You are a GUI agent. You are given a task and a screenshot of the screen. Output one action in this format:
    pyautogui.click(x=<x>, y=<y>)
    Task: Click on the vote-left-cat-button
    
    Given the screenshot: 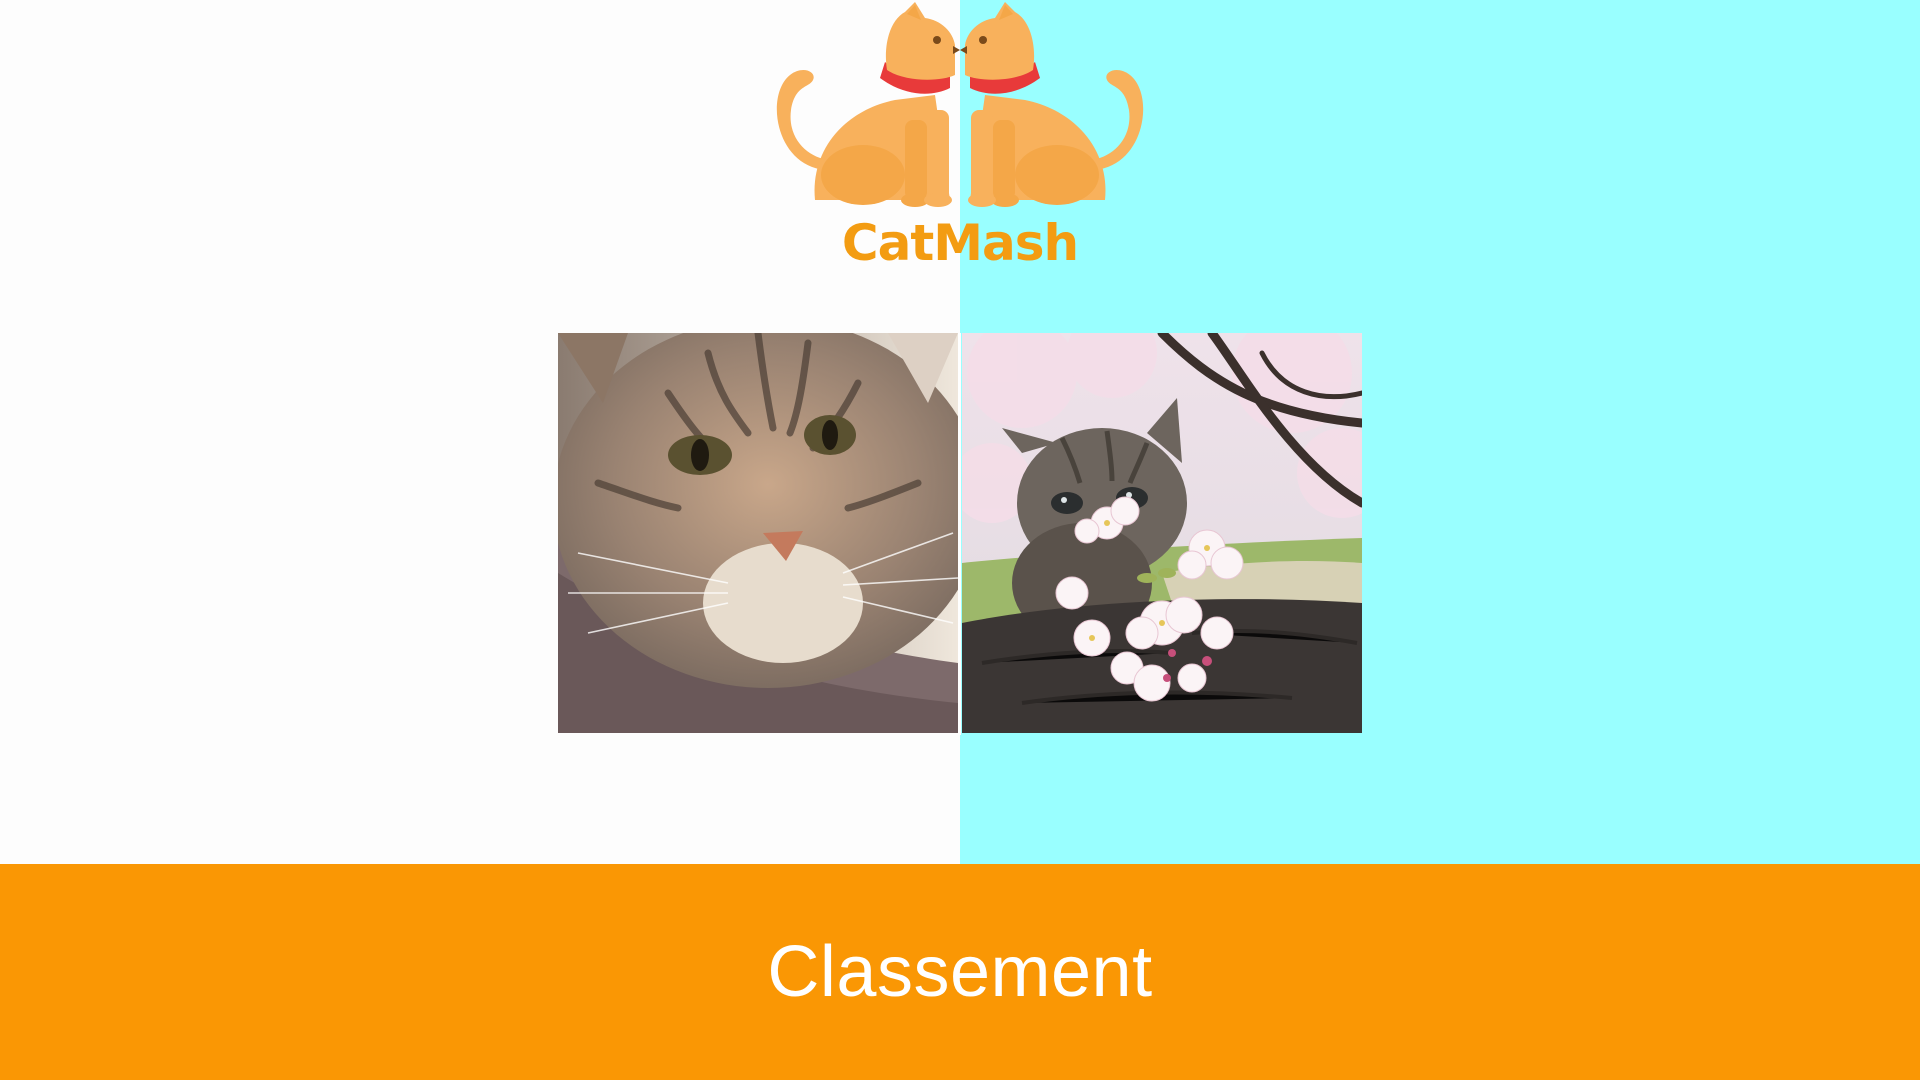 What is the action you would take?
    pyautogui.click(x=758, y=533)
    